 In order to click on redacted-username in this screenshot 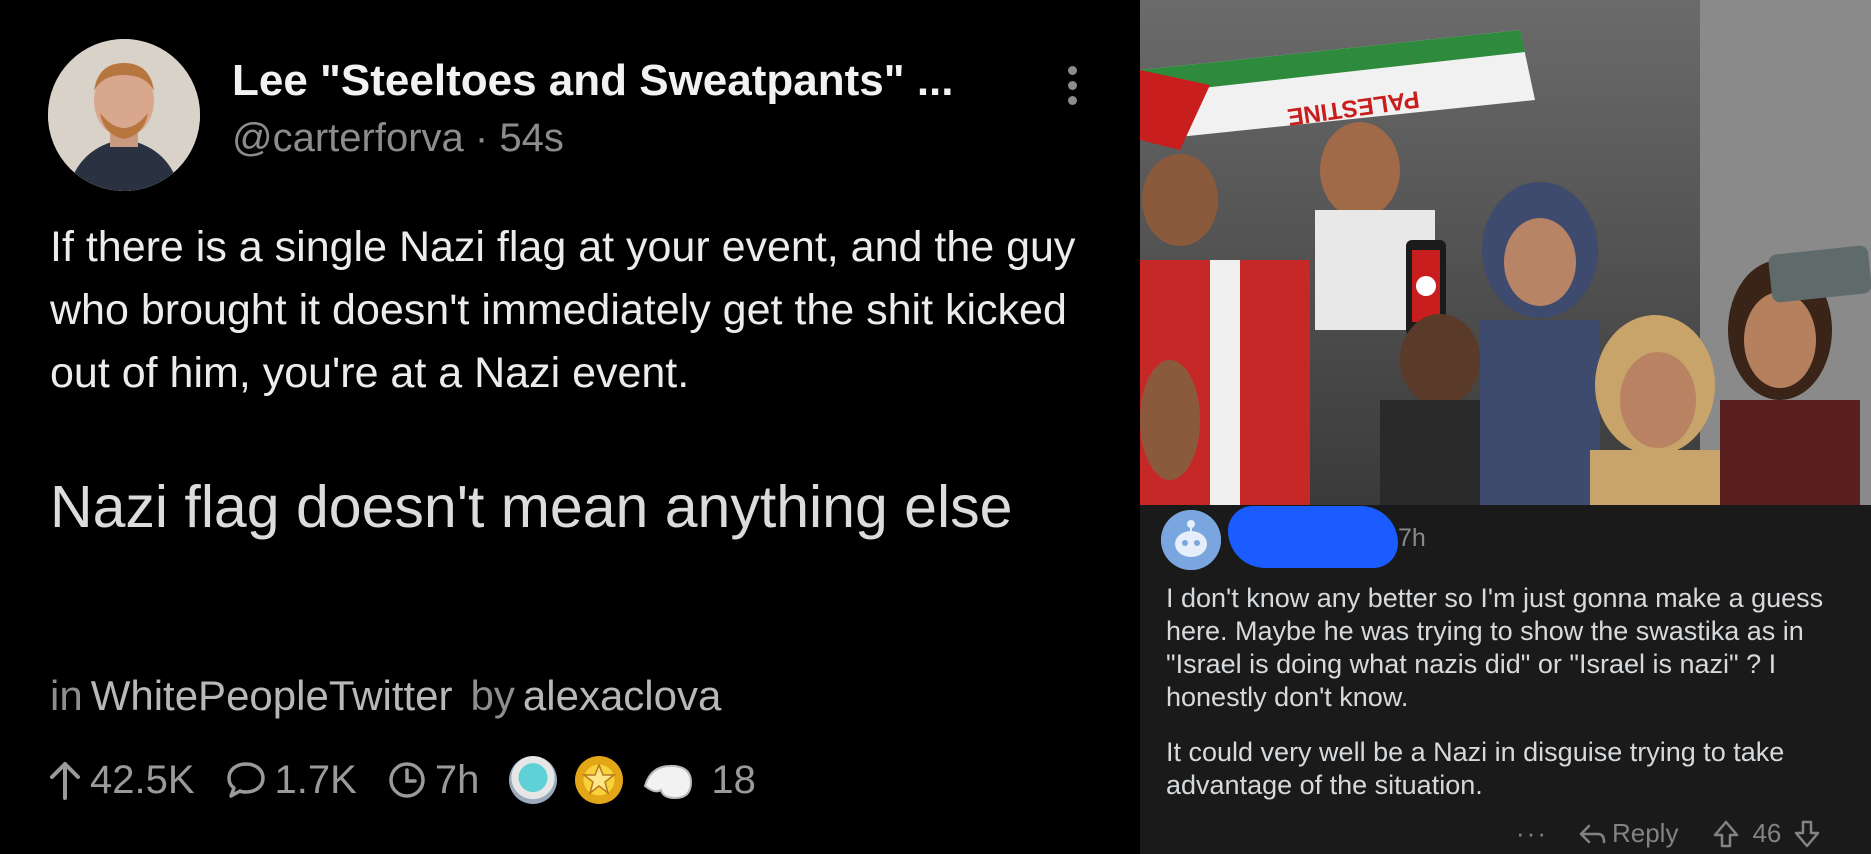, I will do `click(1313, 537)`.